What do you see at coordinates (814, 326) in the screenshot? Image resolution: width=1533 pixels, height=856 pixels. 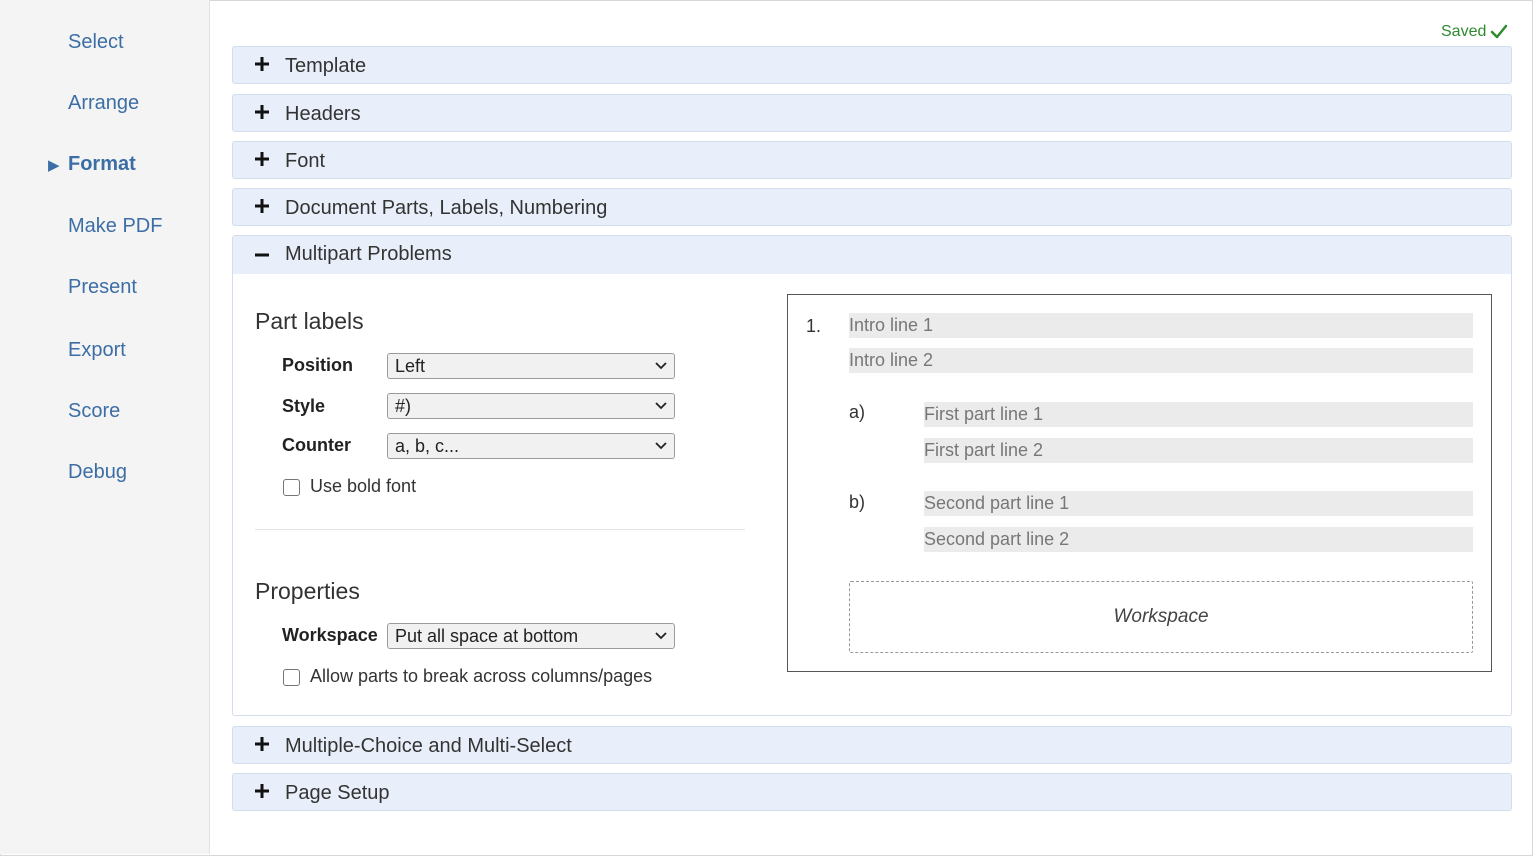 I see `problem-number: 1.` at bounding box center [814, 326].